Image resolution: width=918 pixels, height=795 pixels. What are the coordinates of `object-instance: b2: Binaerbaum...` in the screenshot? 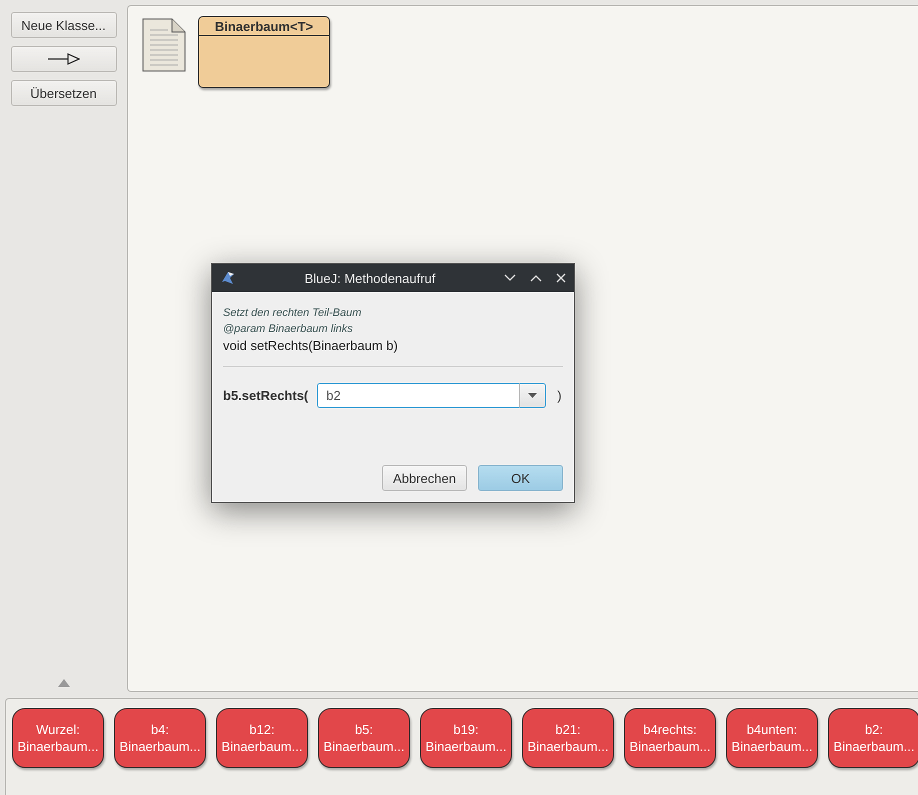 It's located at (873, 738).